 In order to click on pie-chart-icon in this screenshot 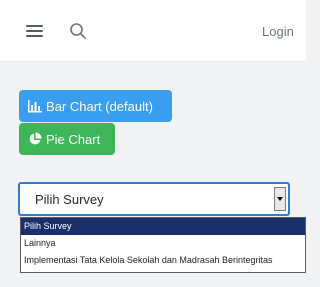, I will do `click(35, 138)`.